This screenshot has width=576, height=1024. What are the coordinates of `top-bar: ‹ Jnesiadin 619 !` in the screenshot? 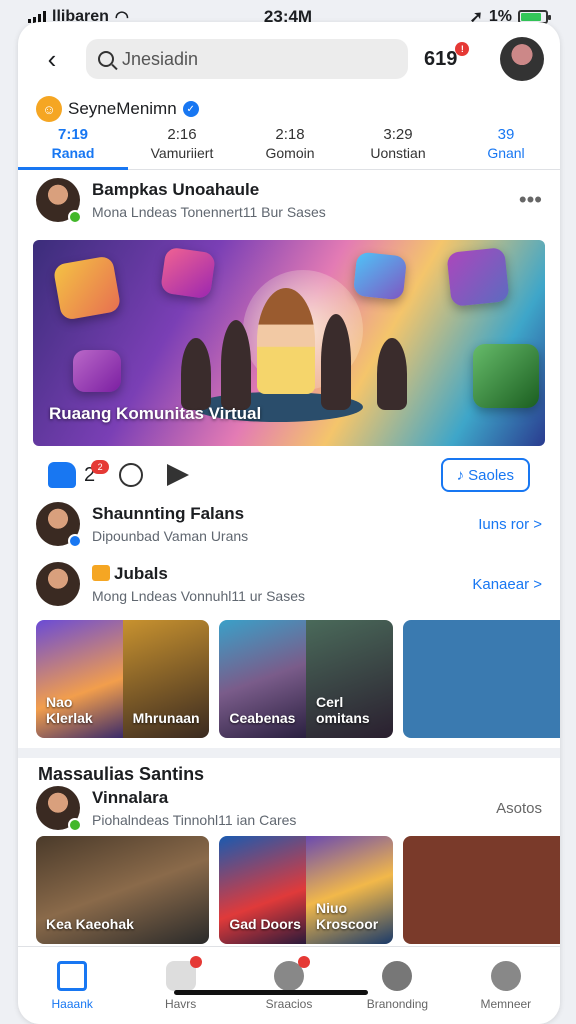 It's located at (289, 59).